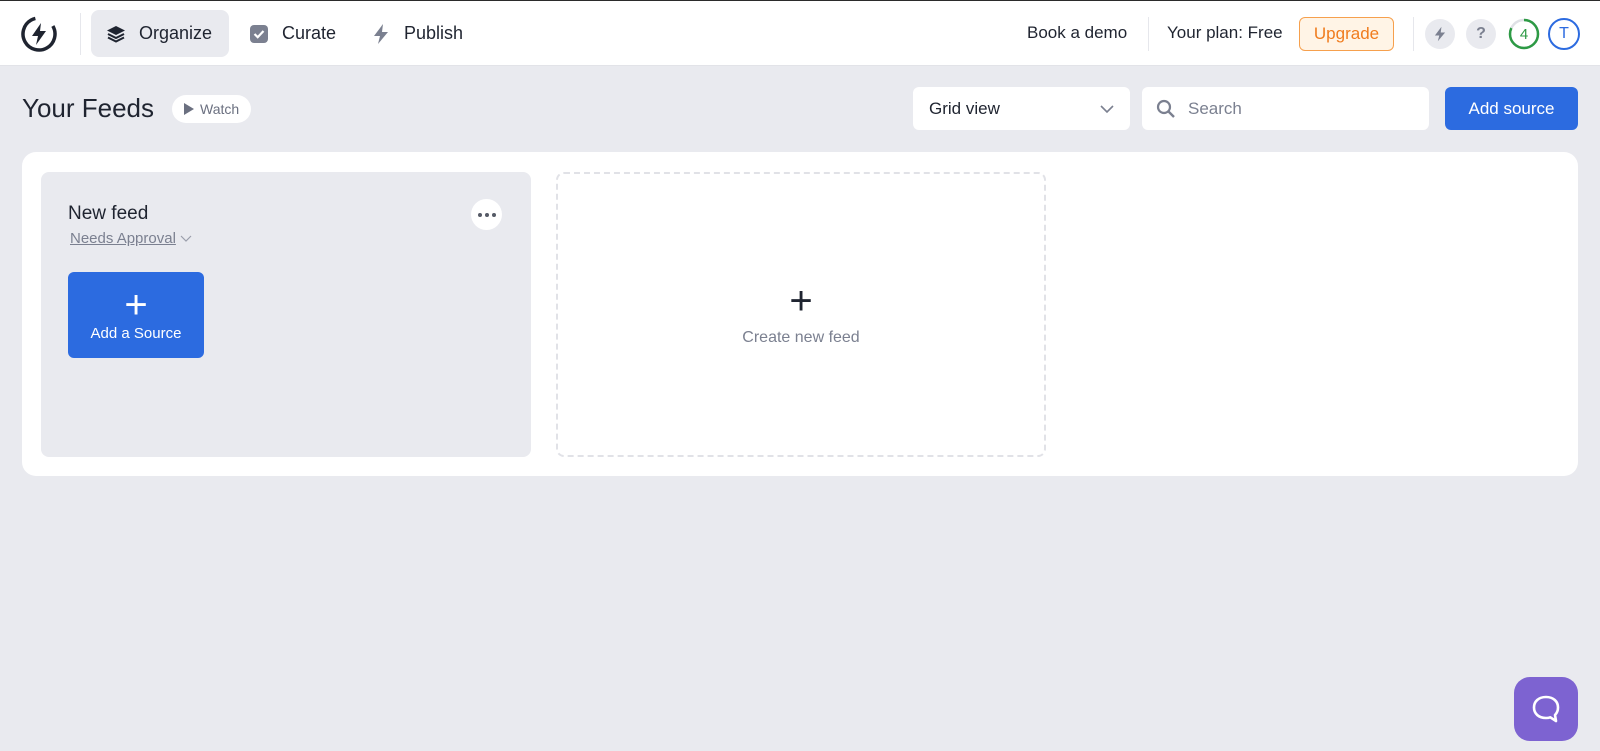  Describe the element at coordinates (220, 109) in the screenshot. I see `watch-label: Watch` at that location.